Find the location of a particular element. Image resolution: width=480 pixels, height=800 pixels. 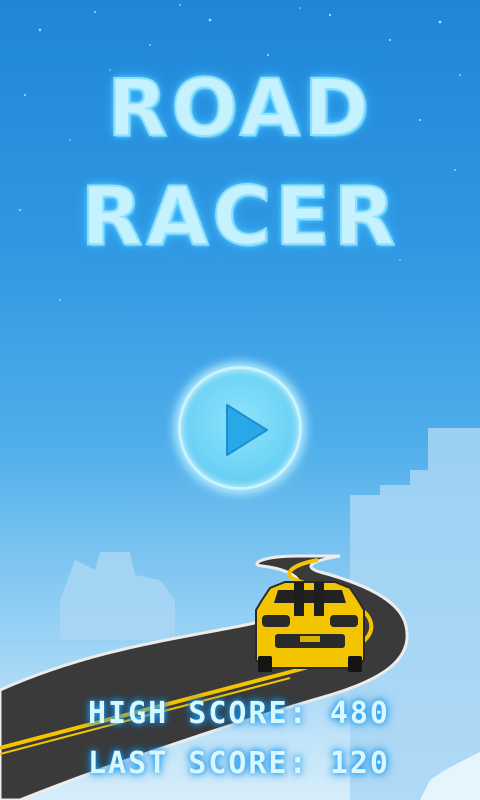

last-score-value: 120 is located at coordinates (359, 763).